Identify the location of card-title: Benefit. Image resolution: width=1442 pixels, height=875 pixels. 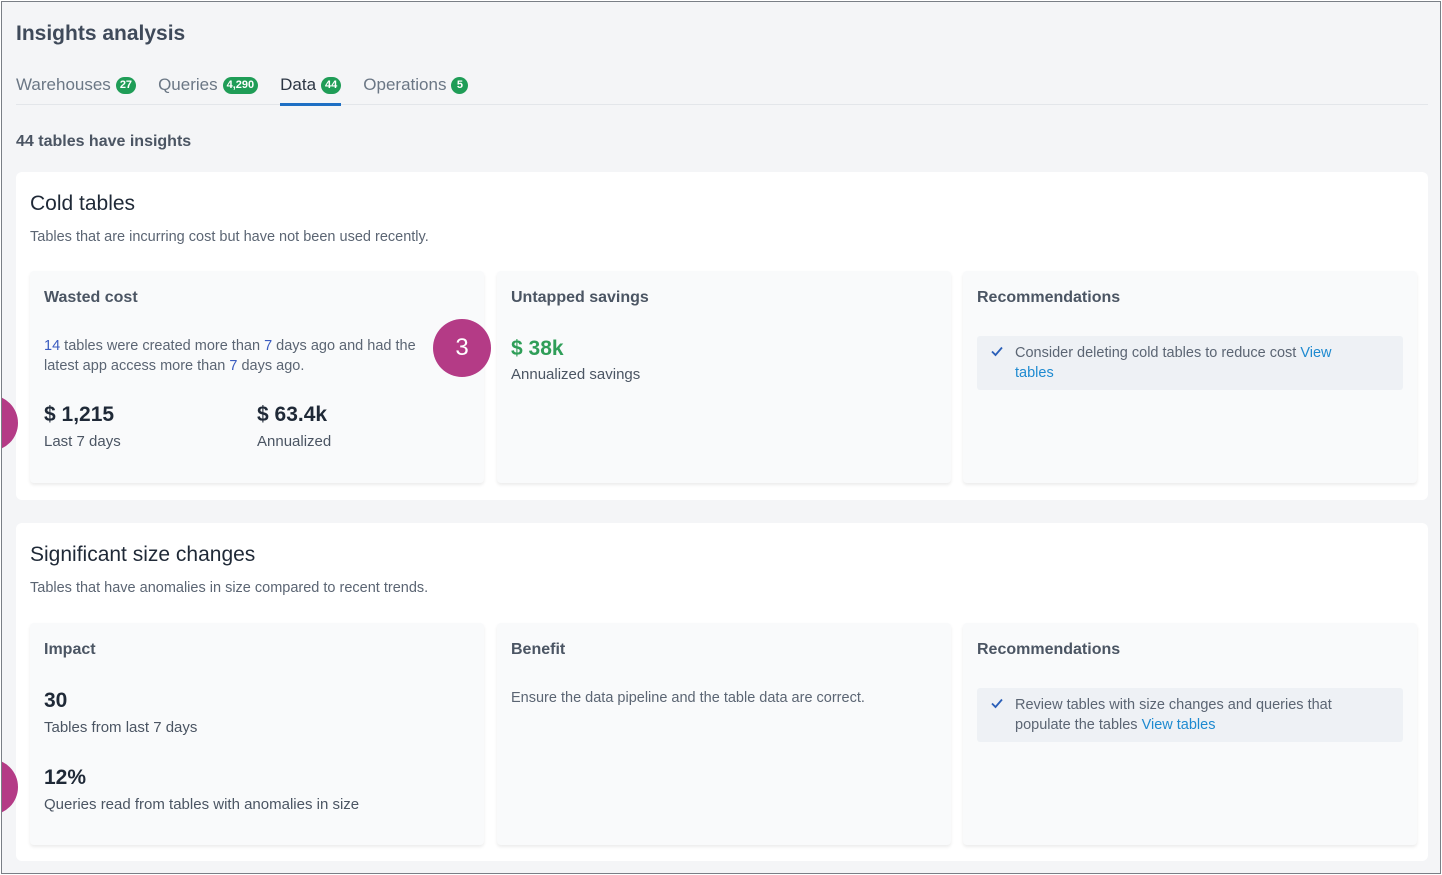
(538, 649).